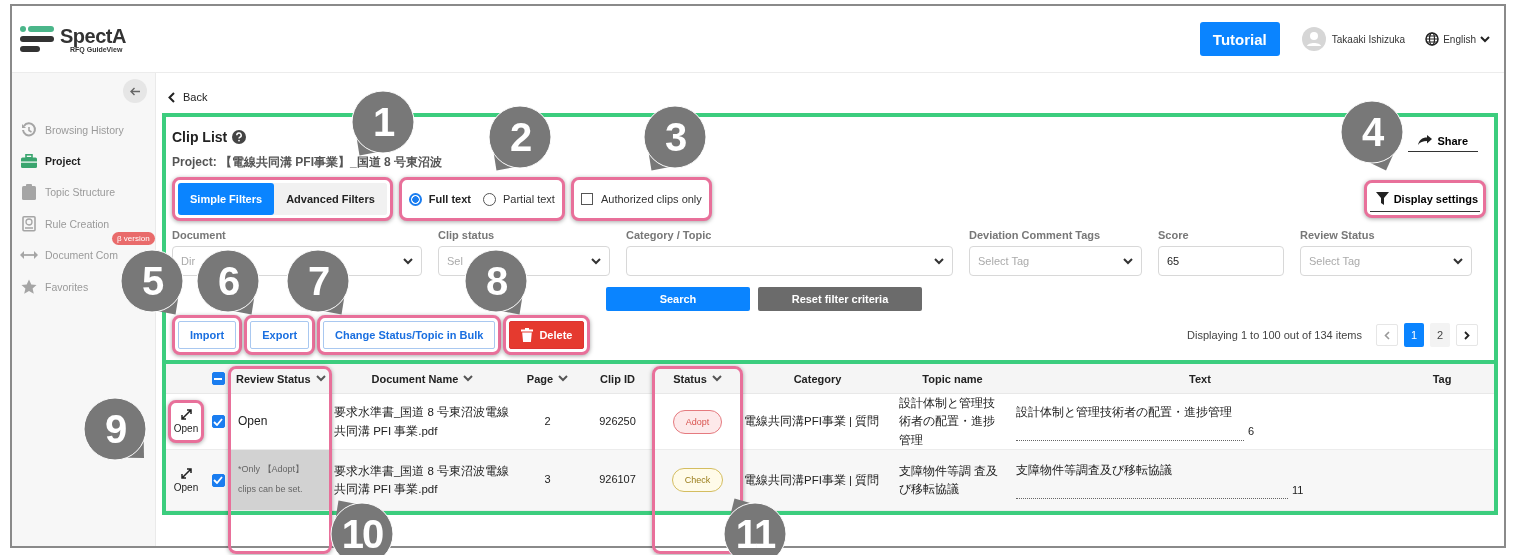 This screenshot has width=1514, height=555. I want to click on page-number: 11, so click(1298, 490).